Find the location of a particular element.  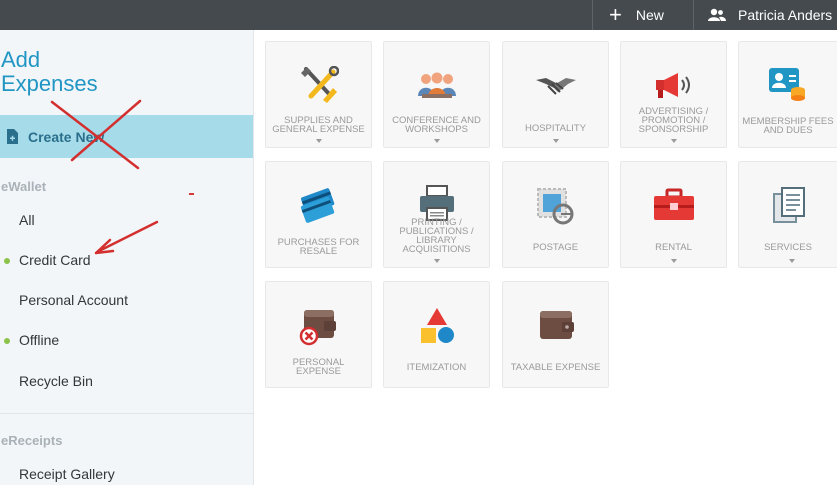

tile-label: TAXABLE EXPENSE is located at coordinates (555, 367).